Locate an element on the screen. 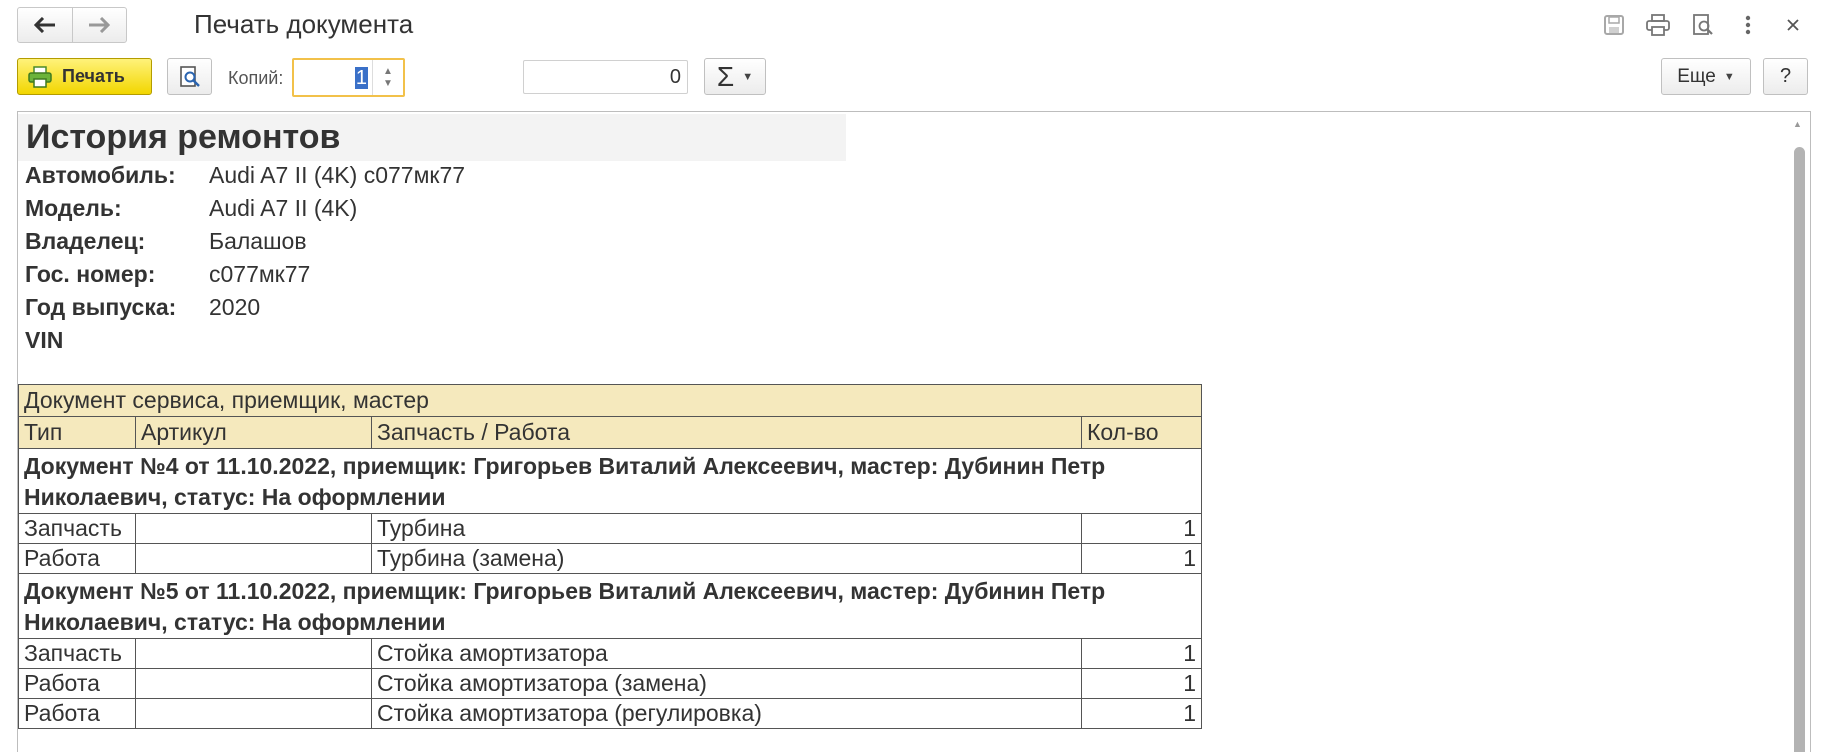  stepper-down-icon: ▼ is located at coordinates (388, 84).